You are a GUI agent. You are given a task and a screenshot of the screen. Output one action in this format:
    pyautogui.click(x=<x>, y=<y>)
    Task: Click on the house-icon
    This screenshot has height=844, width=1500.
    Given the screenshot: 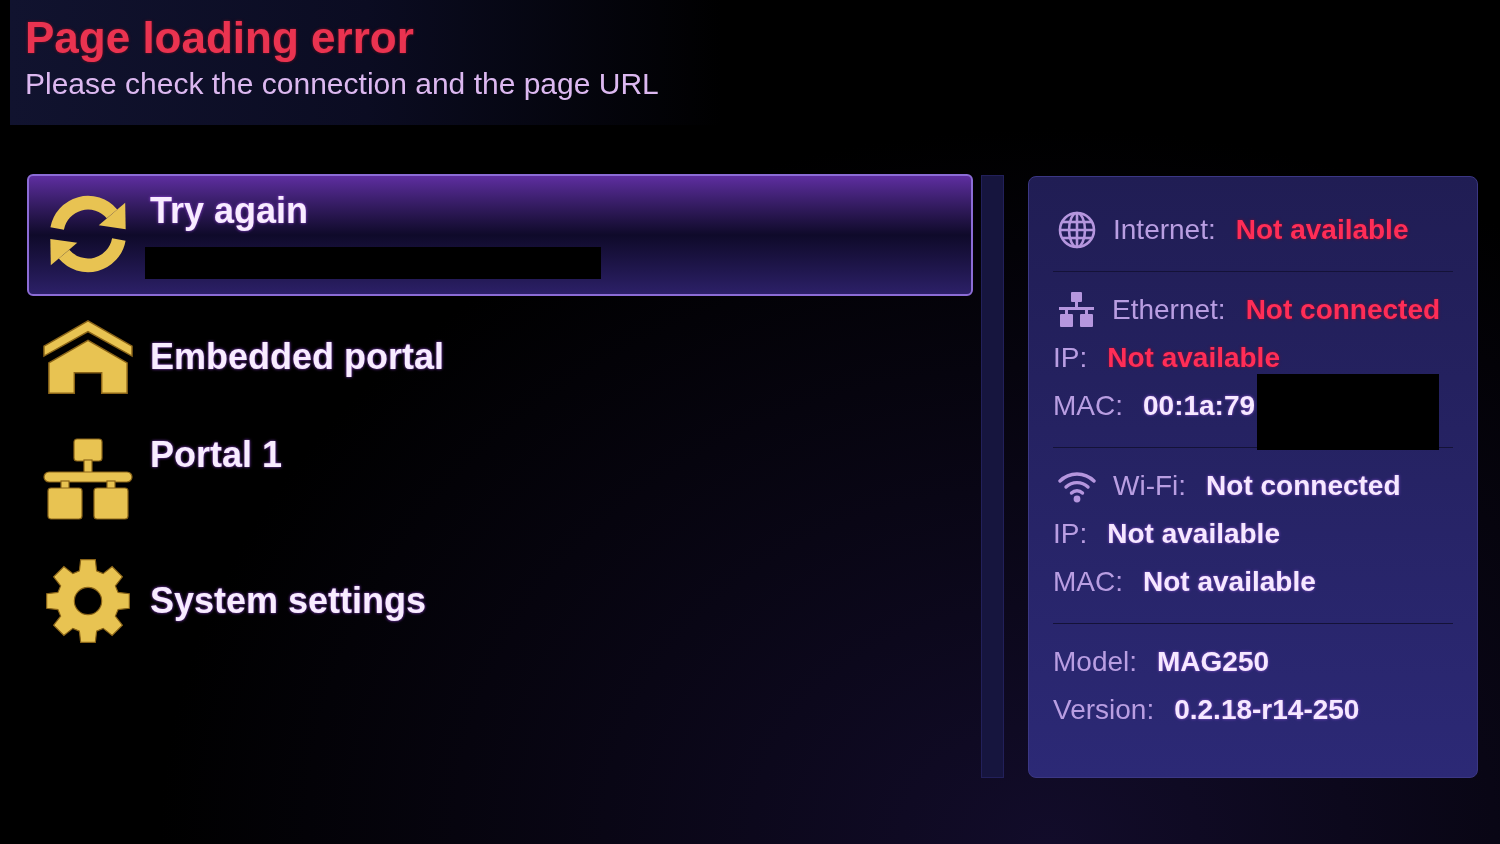 What is the action you would take?
    pyautogui.click(x=88, y=357)
    